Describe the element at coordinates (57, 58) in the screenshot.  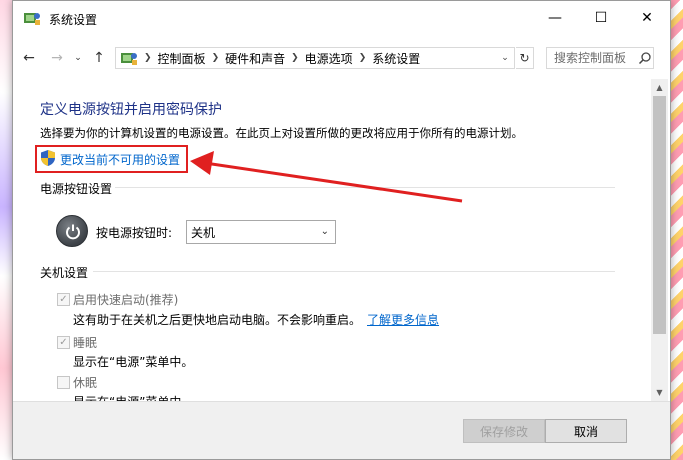
I see `forward-arrow-icon: →` at that location.